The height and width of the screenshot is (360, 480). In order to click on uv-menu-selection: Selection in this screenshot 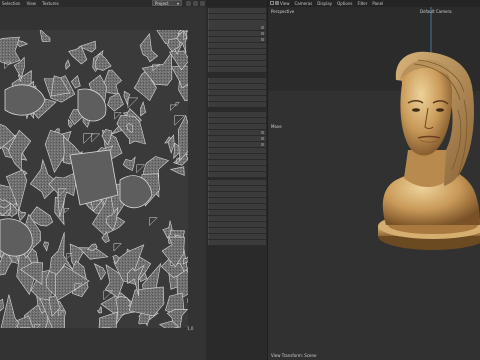, I will do `click(11, 3)`.